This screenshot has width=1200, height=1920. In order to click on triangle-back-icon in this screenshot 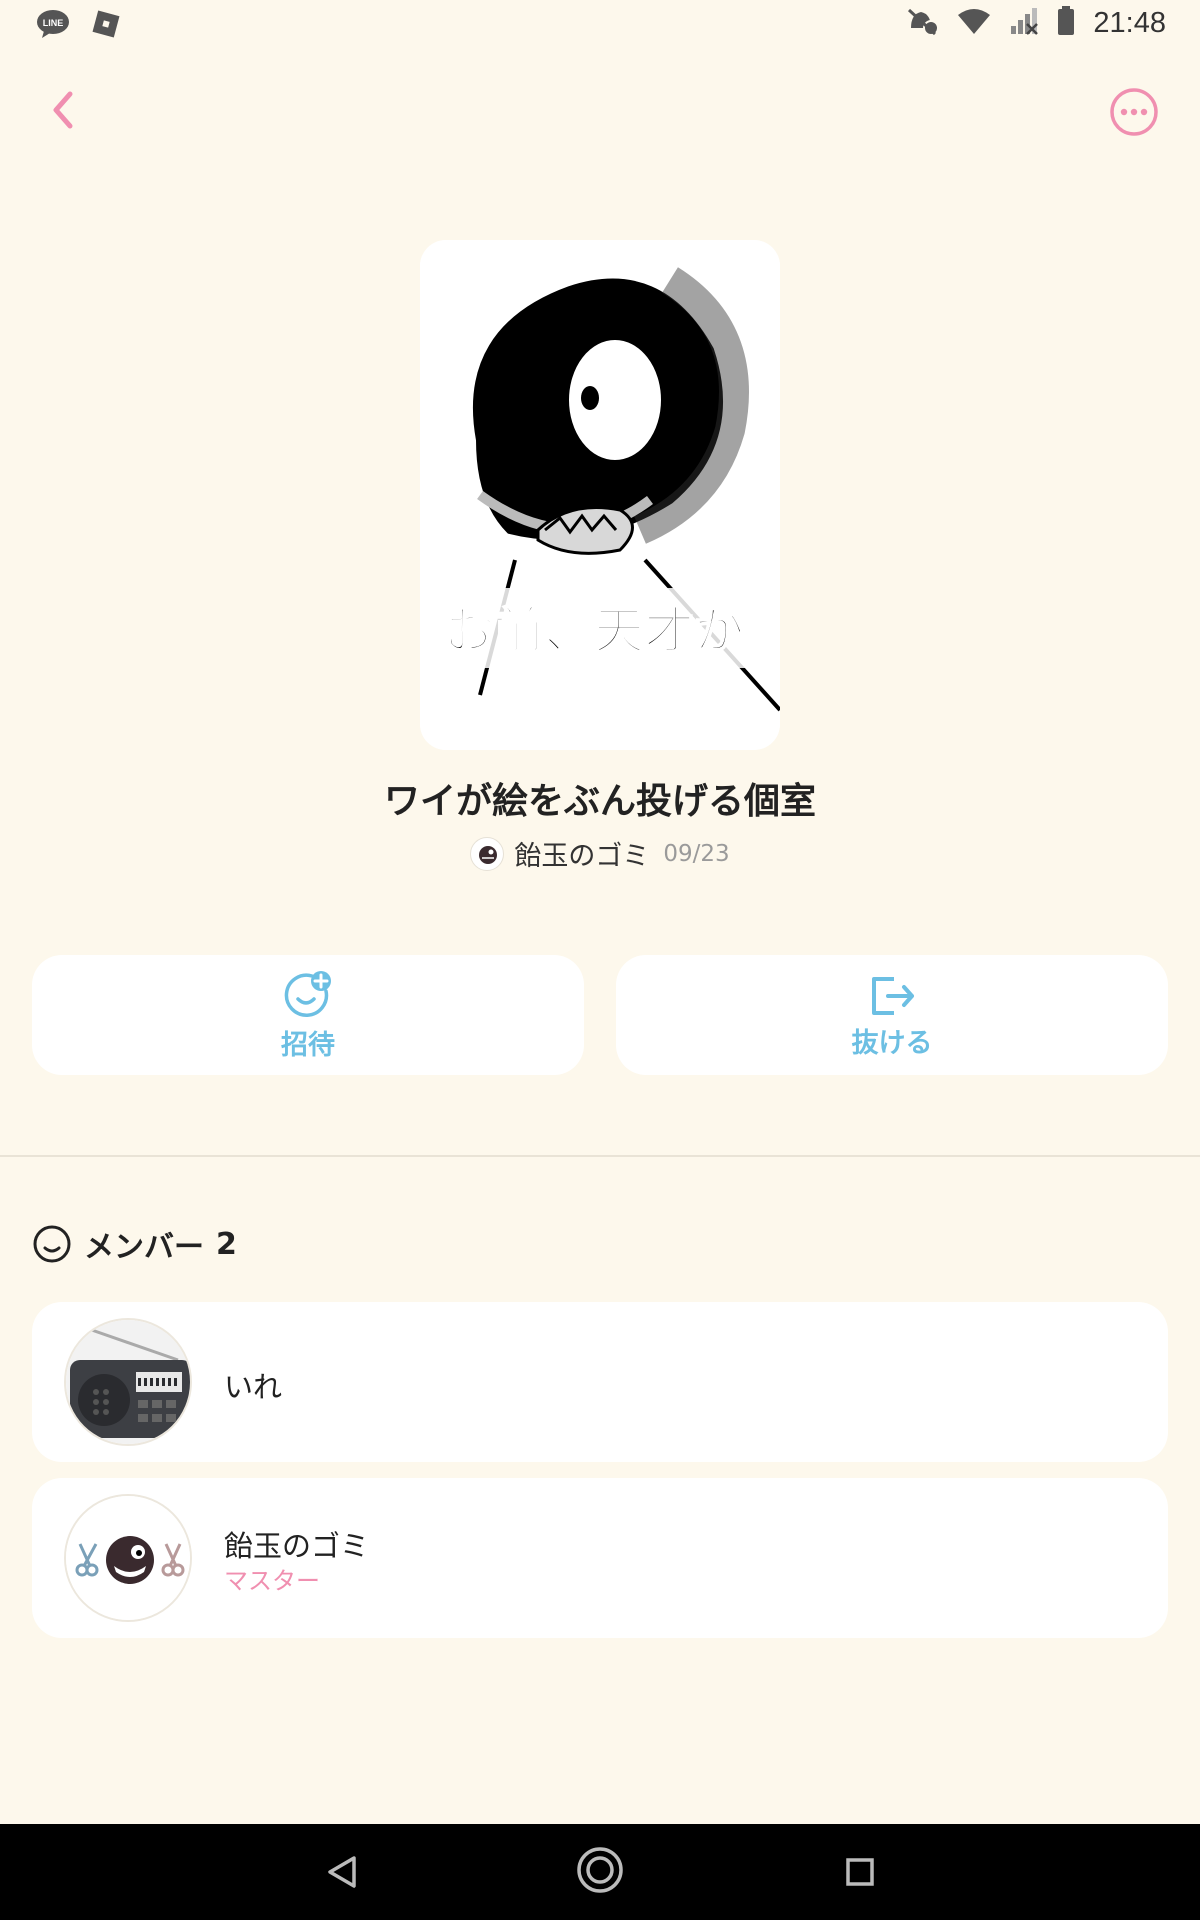, I will do `click(342, 1872)`.